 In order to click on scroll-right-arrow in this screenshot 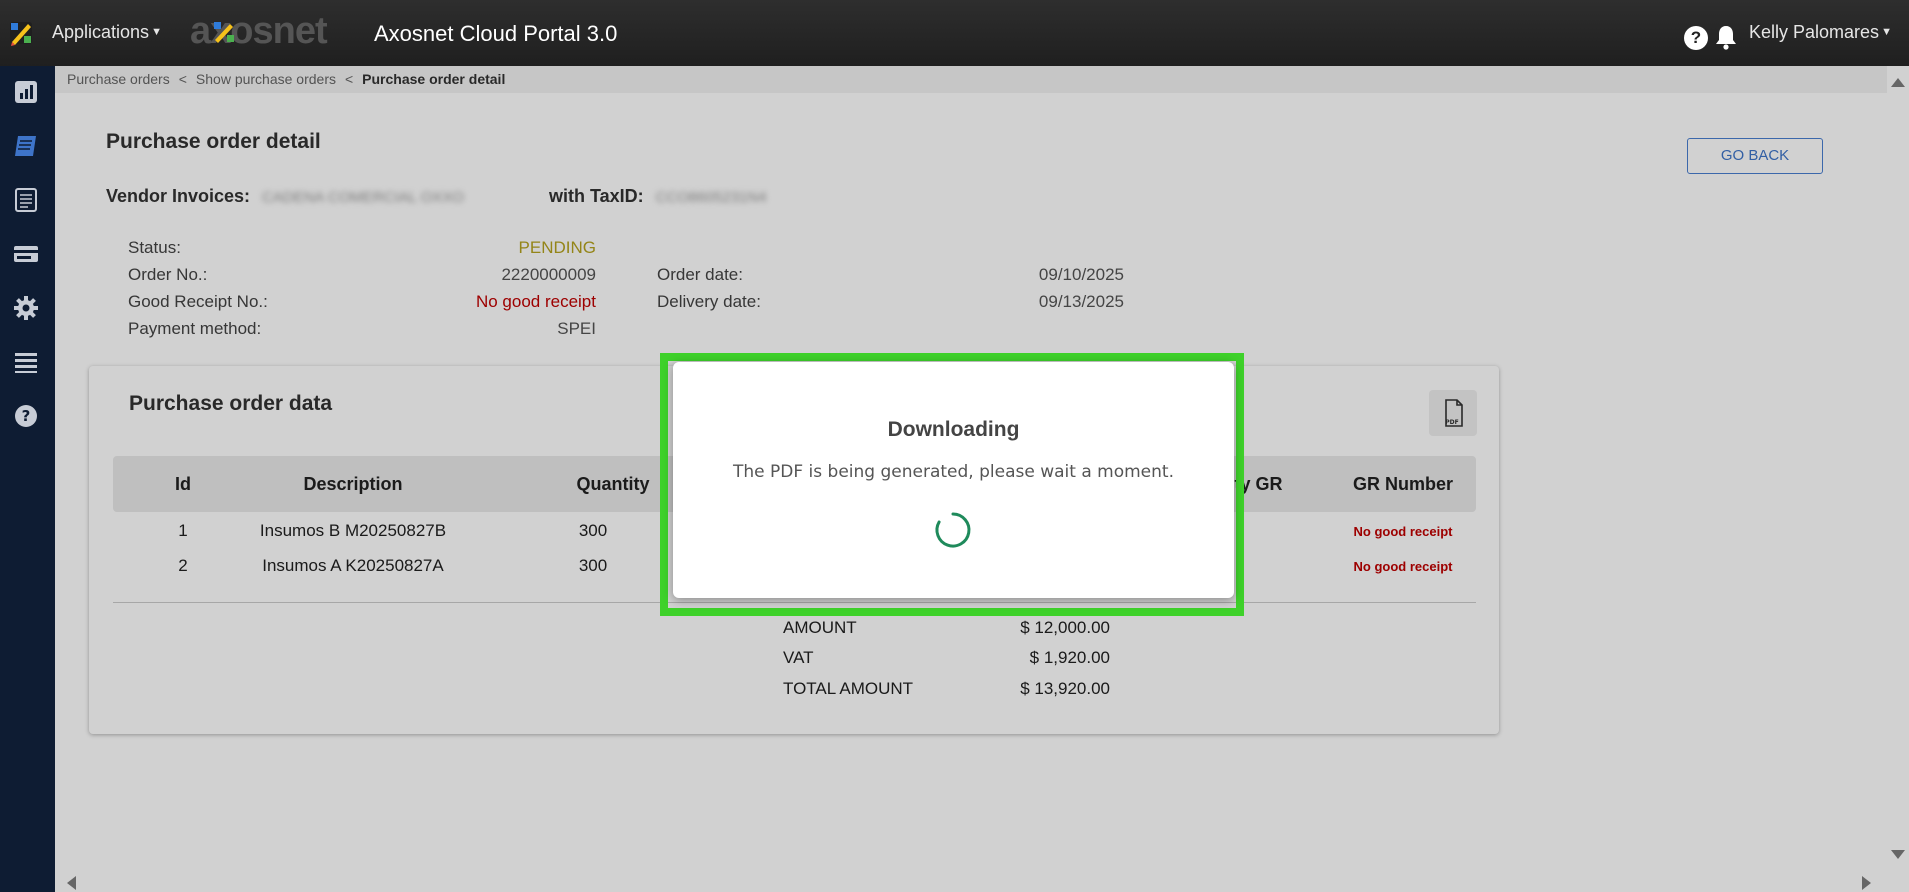, I will do `click(1866, 883)`.